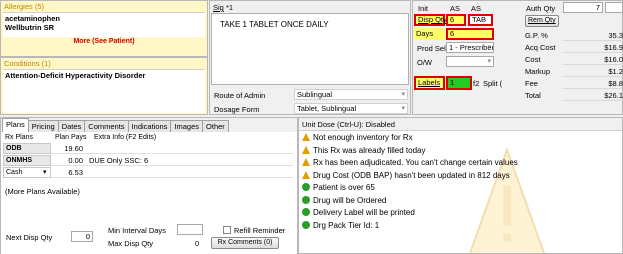 The width and height of the screenshot is (623, 254). I want to click on plan-name-cell: ONMHS, so click(27, 160).